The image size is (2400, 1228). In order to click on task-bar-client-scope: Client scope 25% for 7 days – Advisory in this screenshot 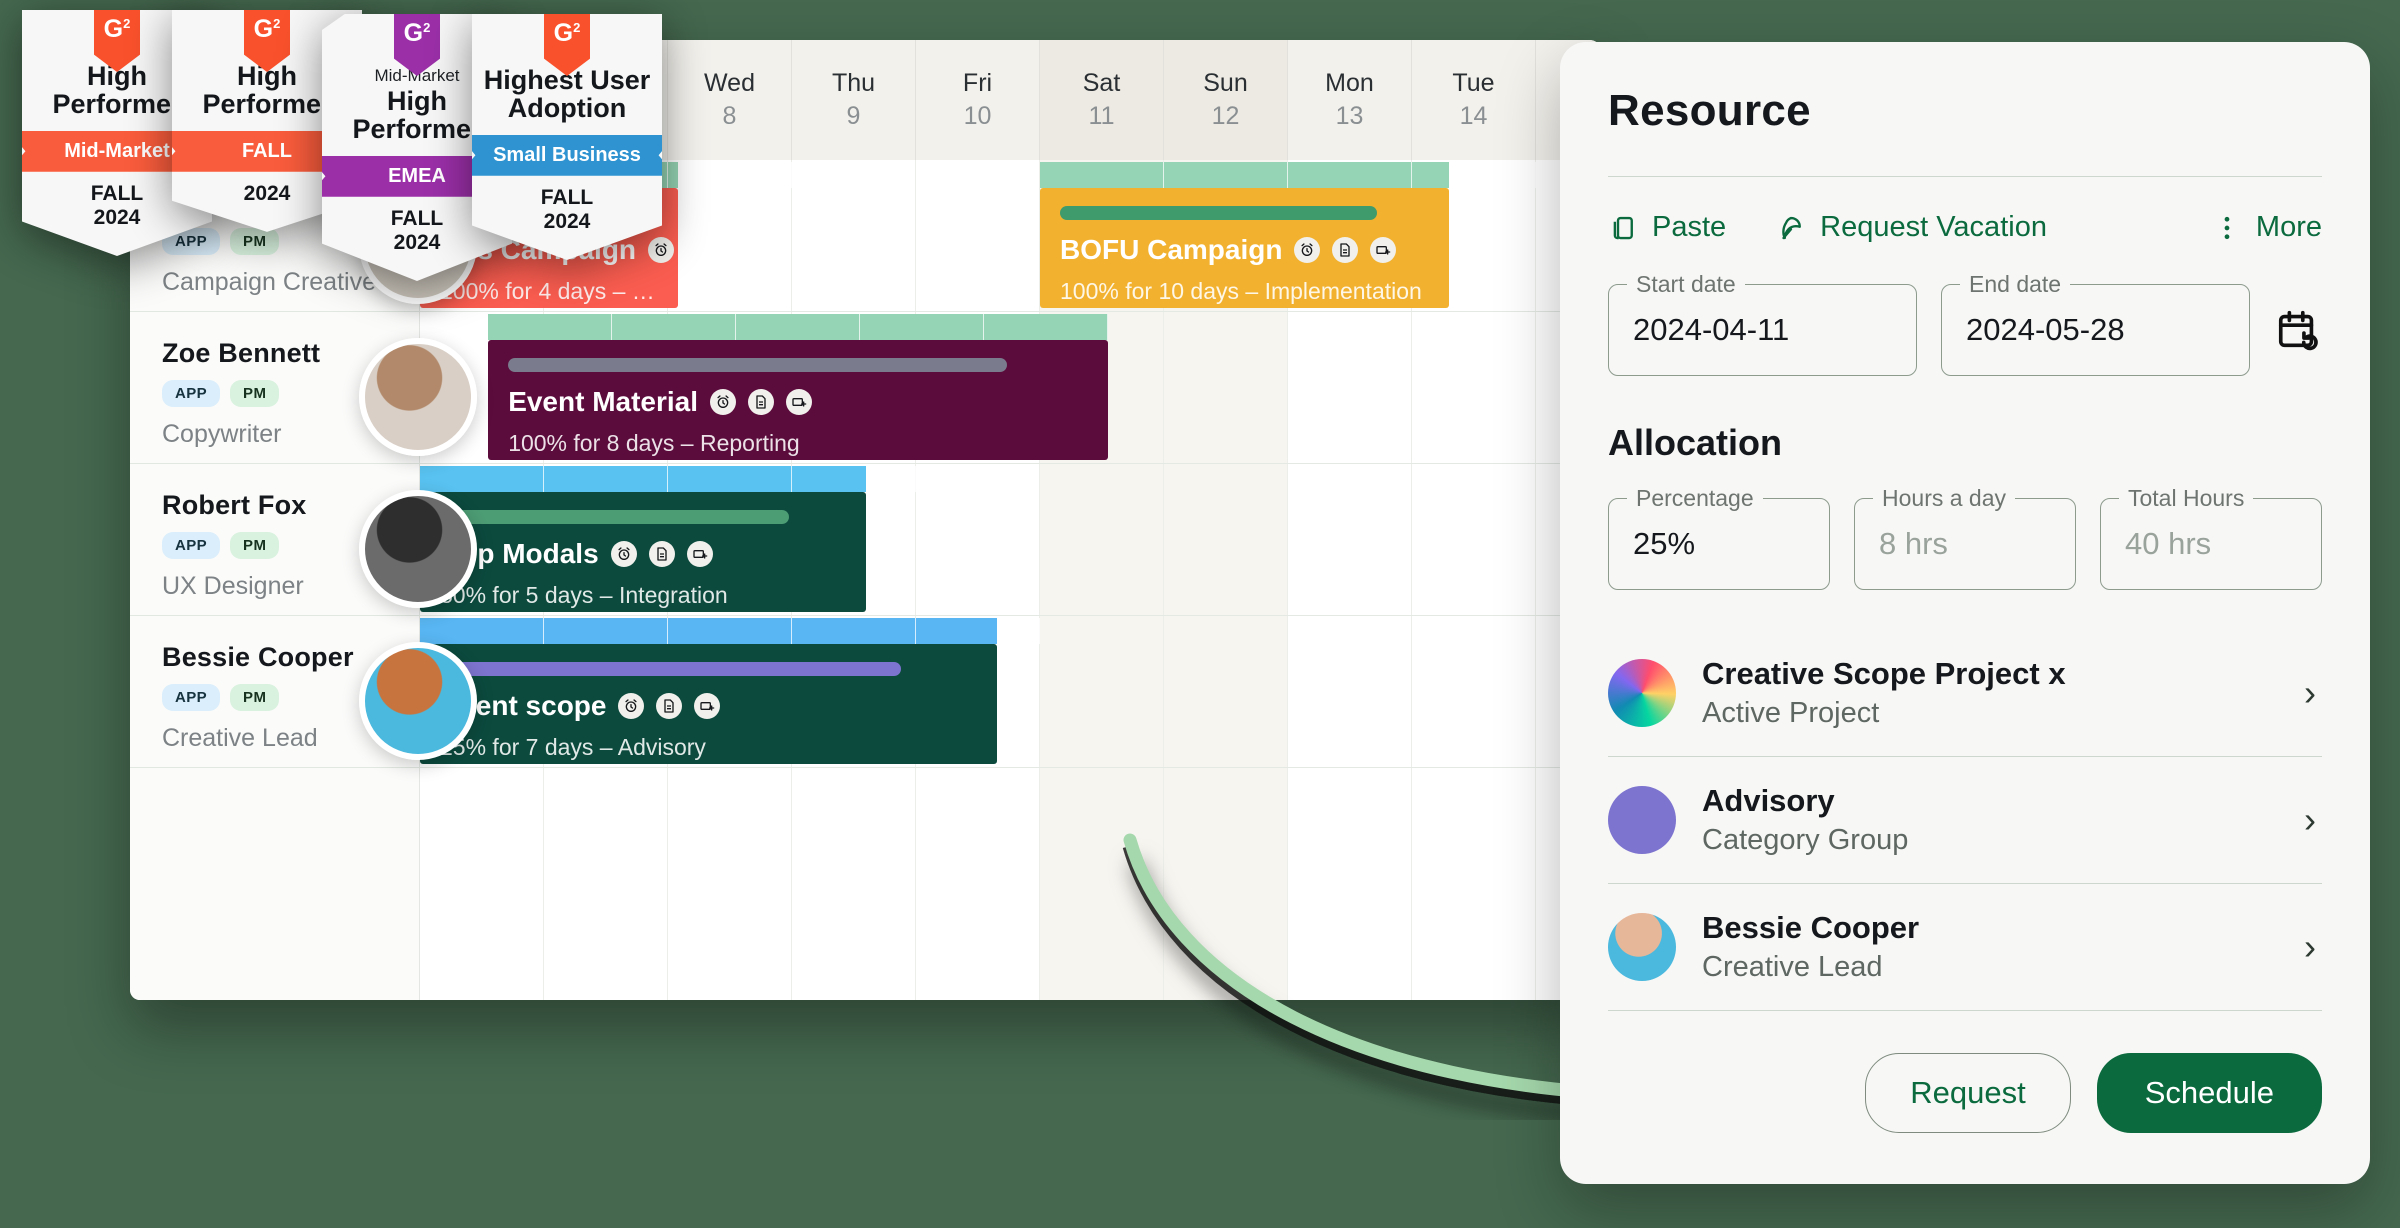, I will do `click(708, 704)`.